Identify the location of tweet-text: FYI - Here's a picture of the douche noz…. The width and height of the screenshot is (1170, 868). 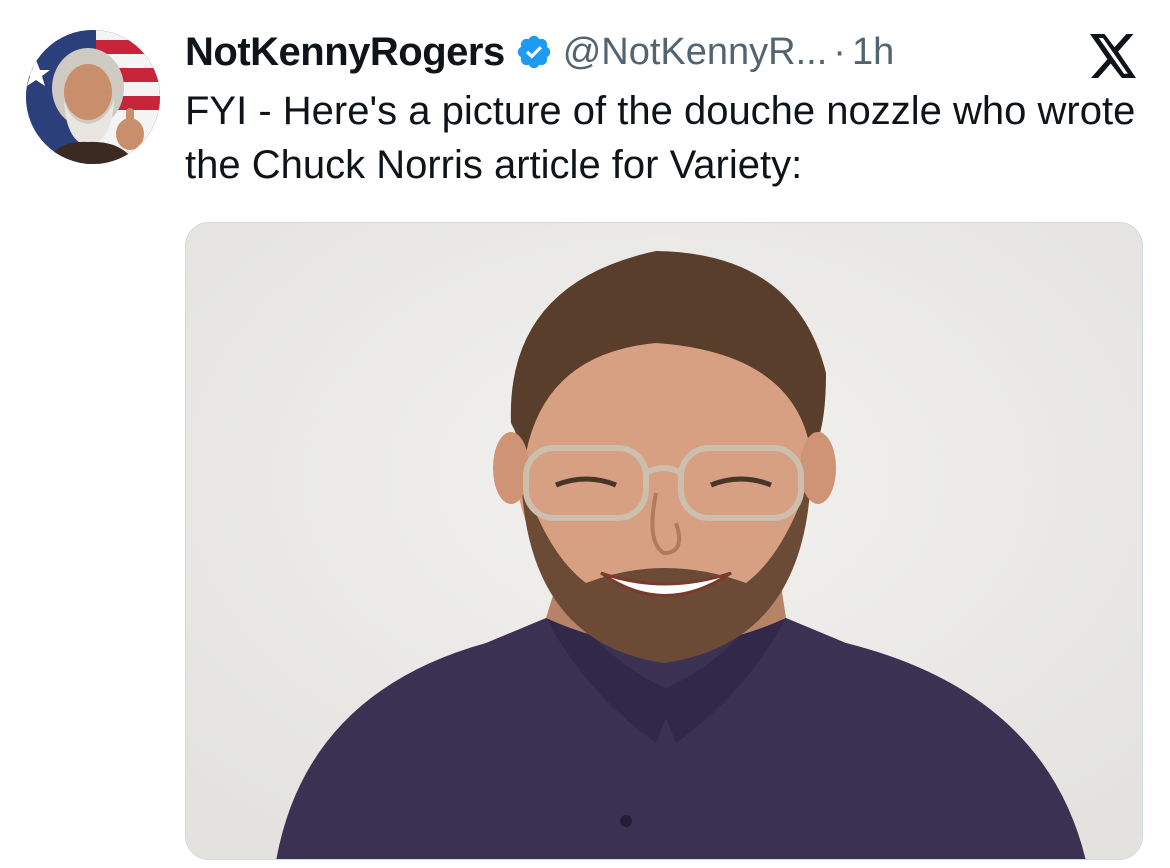
(660, 138).